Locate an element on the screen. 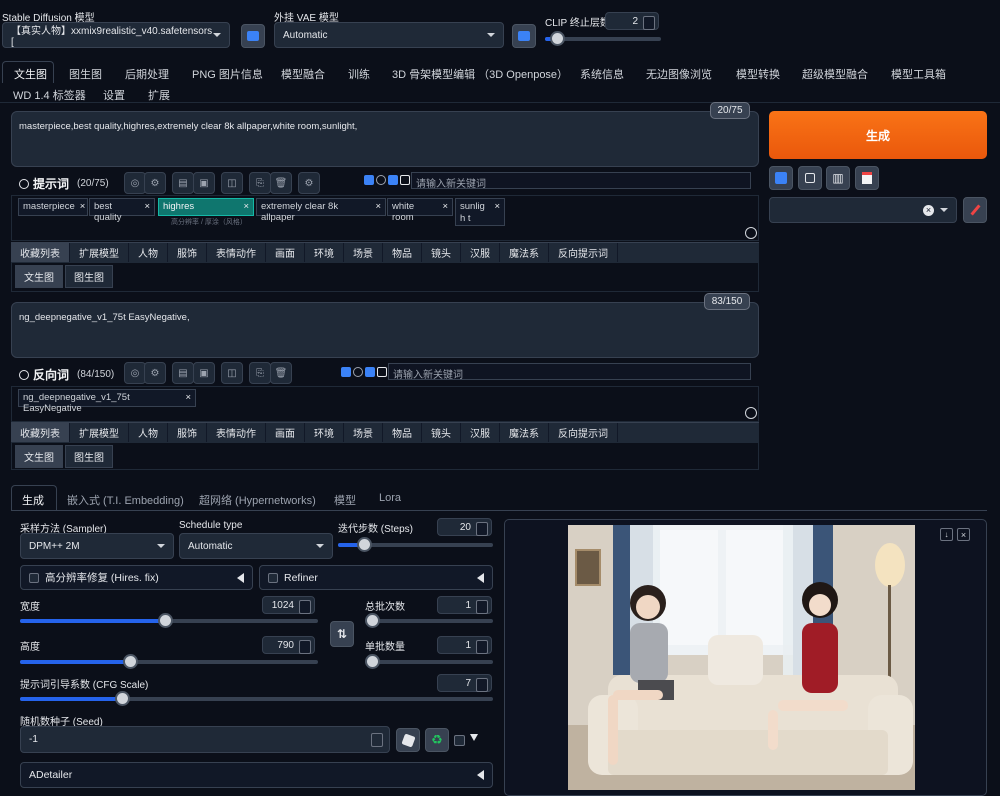 This screenshot has width=1000, height=796. prompt-tag: extremely clear 8k allpaper × is located at coordinates (321, 210).